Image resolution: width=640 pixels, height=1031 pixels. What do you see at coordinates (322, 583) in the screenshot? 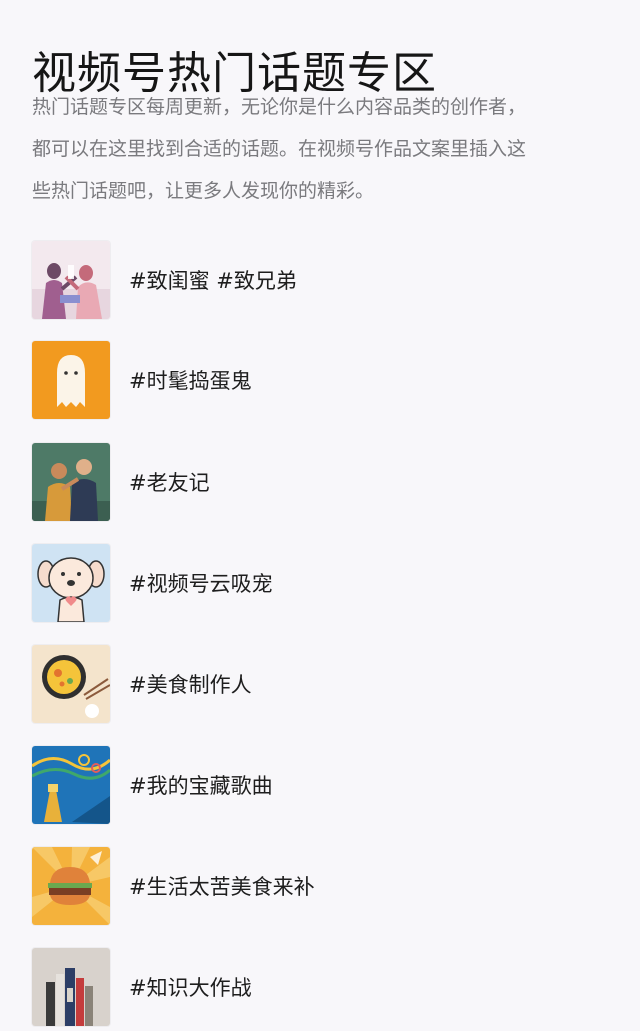
I see `topic-item-pets: #视频号云吸宠` at bounding box center [322, 583].